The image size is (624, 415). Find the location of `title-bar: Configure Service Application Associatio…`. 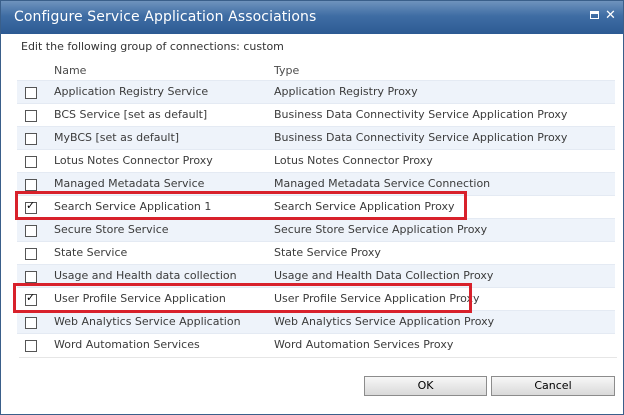

title-bar: Configure Service Application Associatio… is located at coordinates (312, 17).